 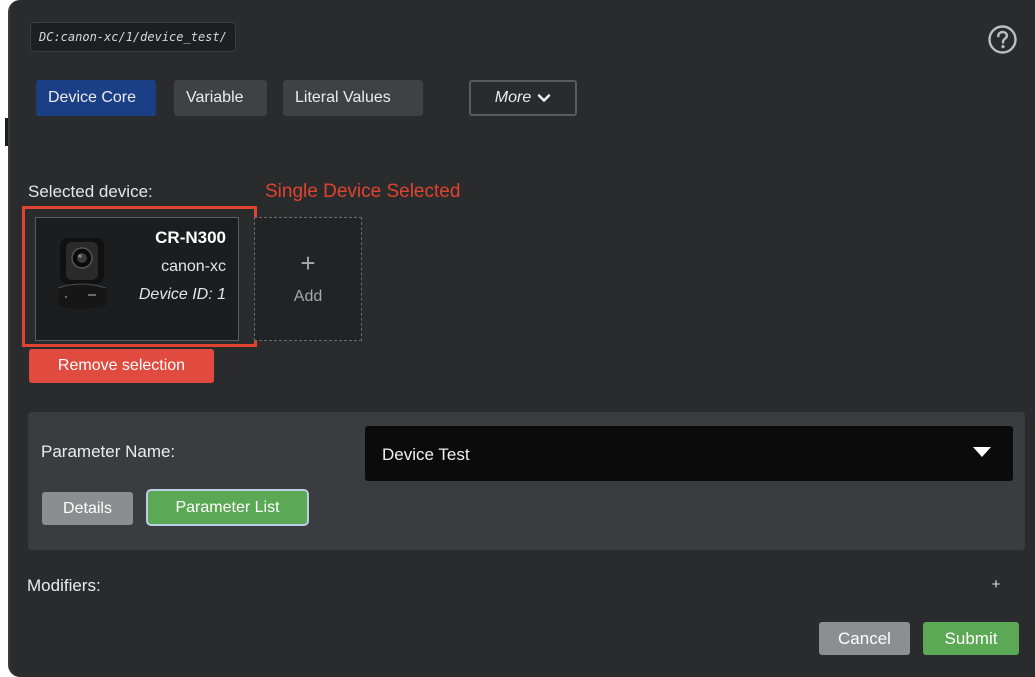 What do you see at coordinates (182, 294) in the screenshot?
I see `device-id: Device ID: 1` at bounding box center [182, 294].